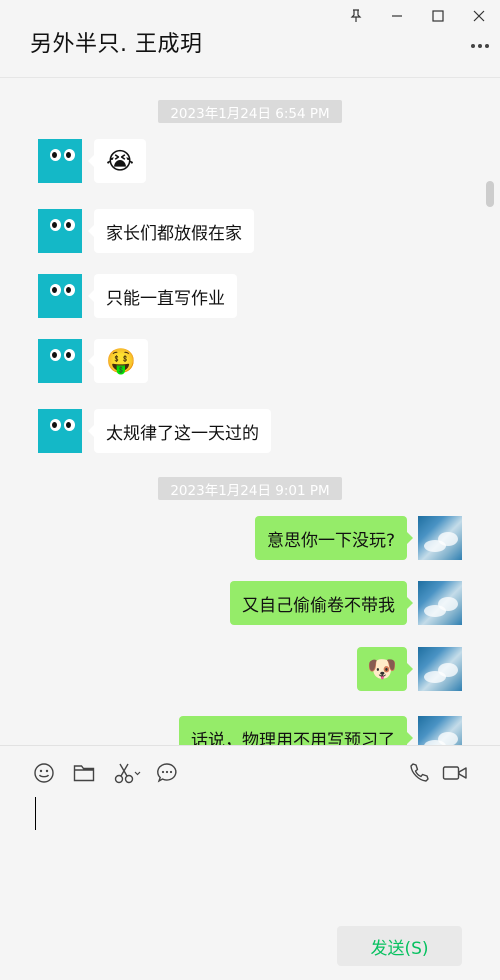  I want to click on send-button: 发送(S), so click(399, 946).